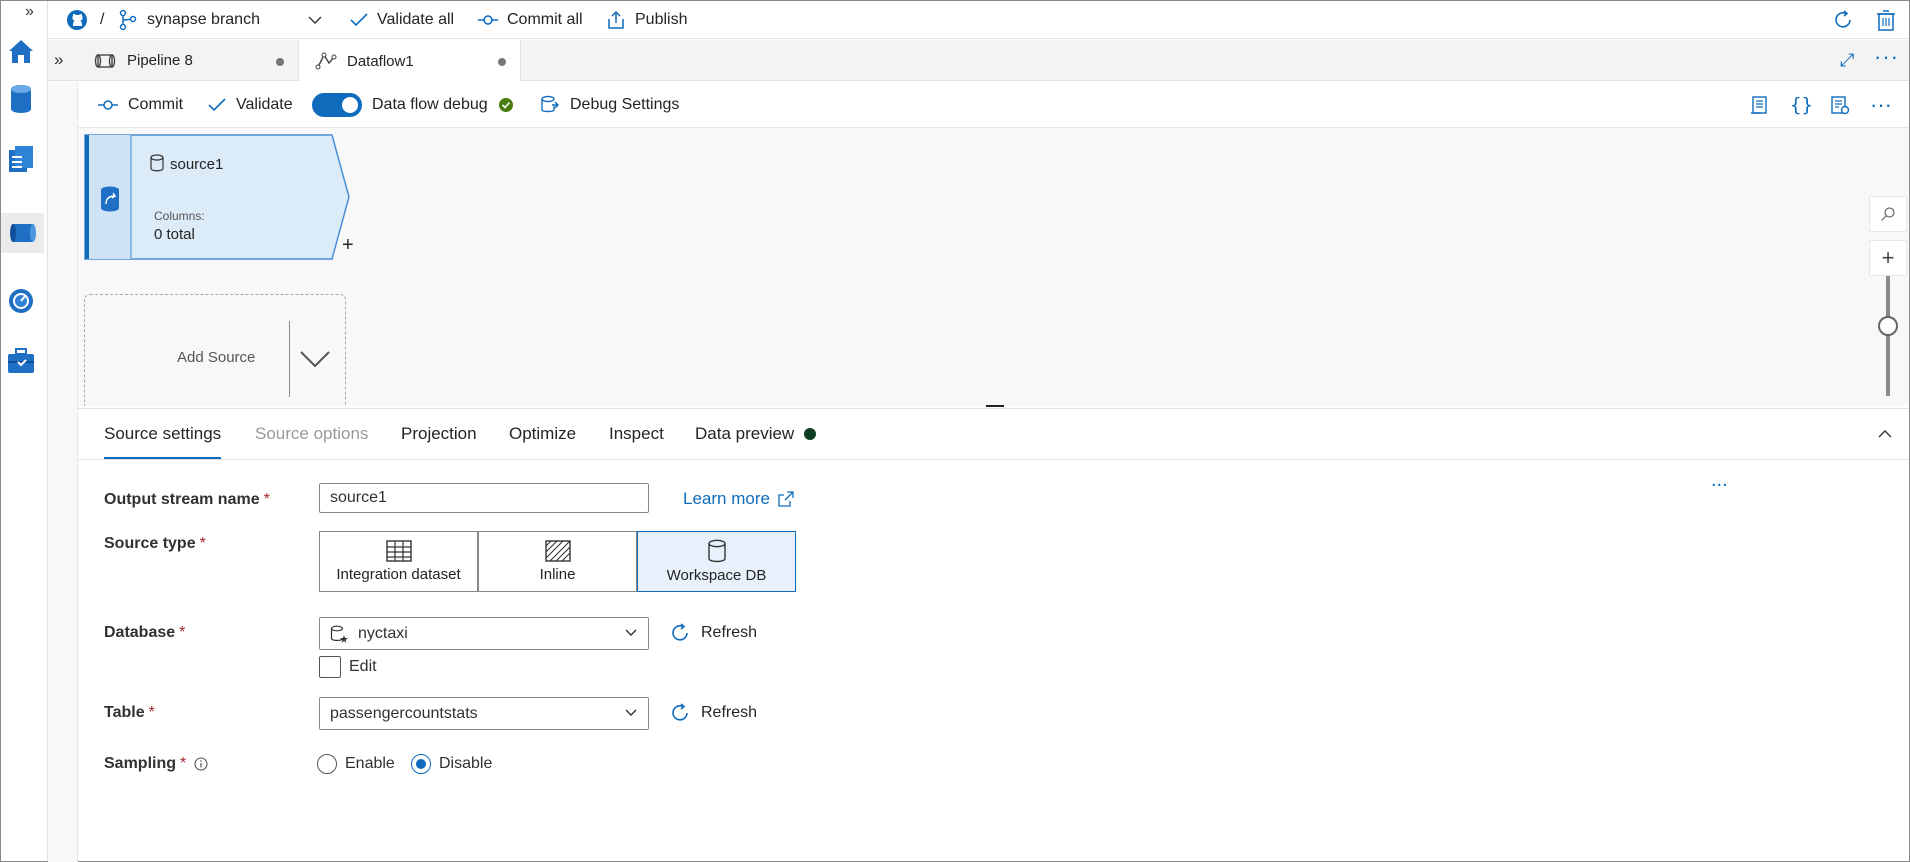  I want to click on zoom-slider-track, so click(1888, 336).